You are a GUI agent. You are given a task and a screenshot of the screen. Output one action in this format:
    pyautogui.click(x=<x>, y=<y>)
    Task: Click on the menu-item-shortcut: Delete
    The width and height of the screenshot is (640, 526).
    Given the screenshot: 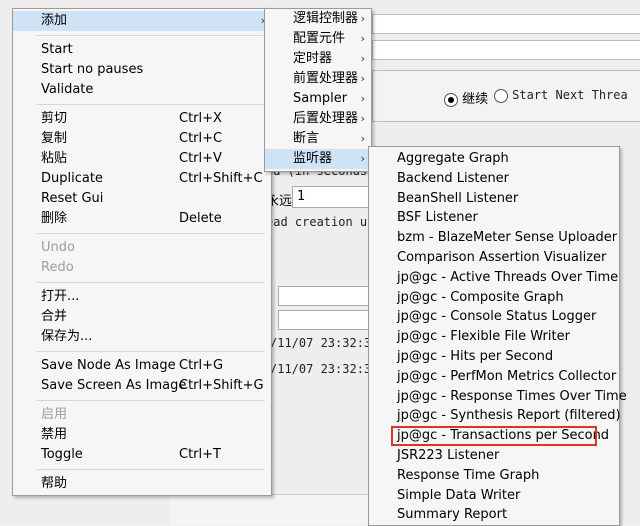 What is the action you would take?
    pyautogui.click(x=200, y=218)
    